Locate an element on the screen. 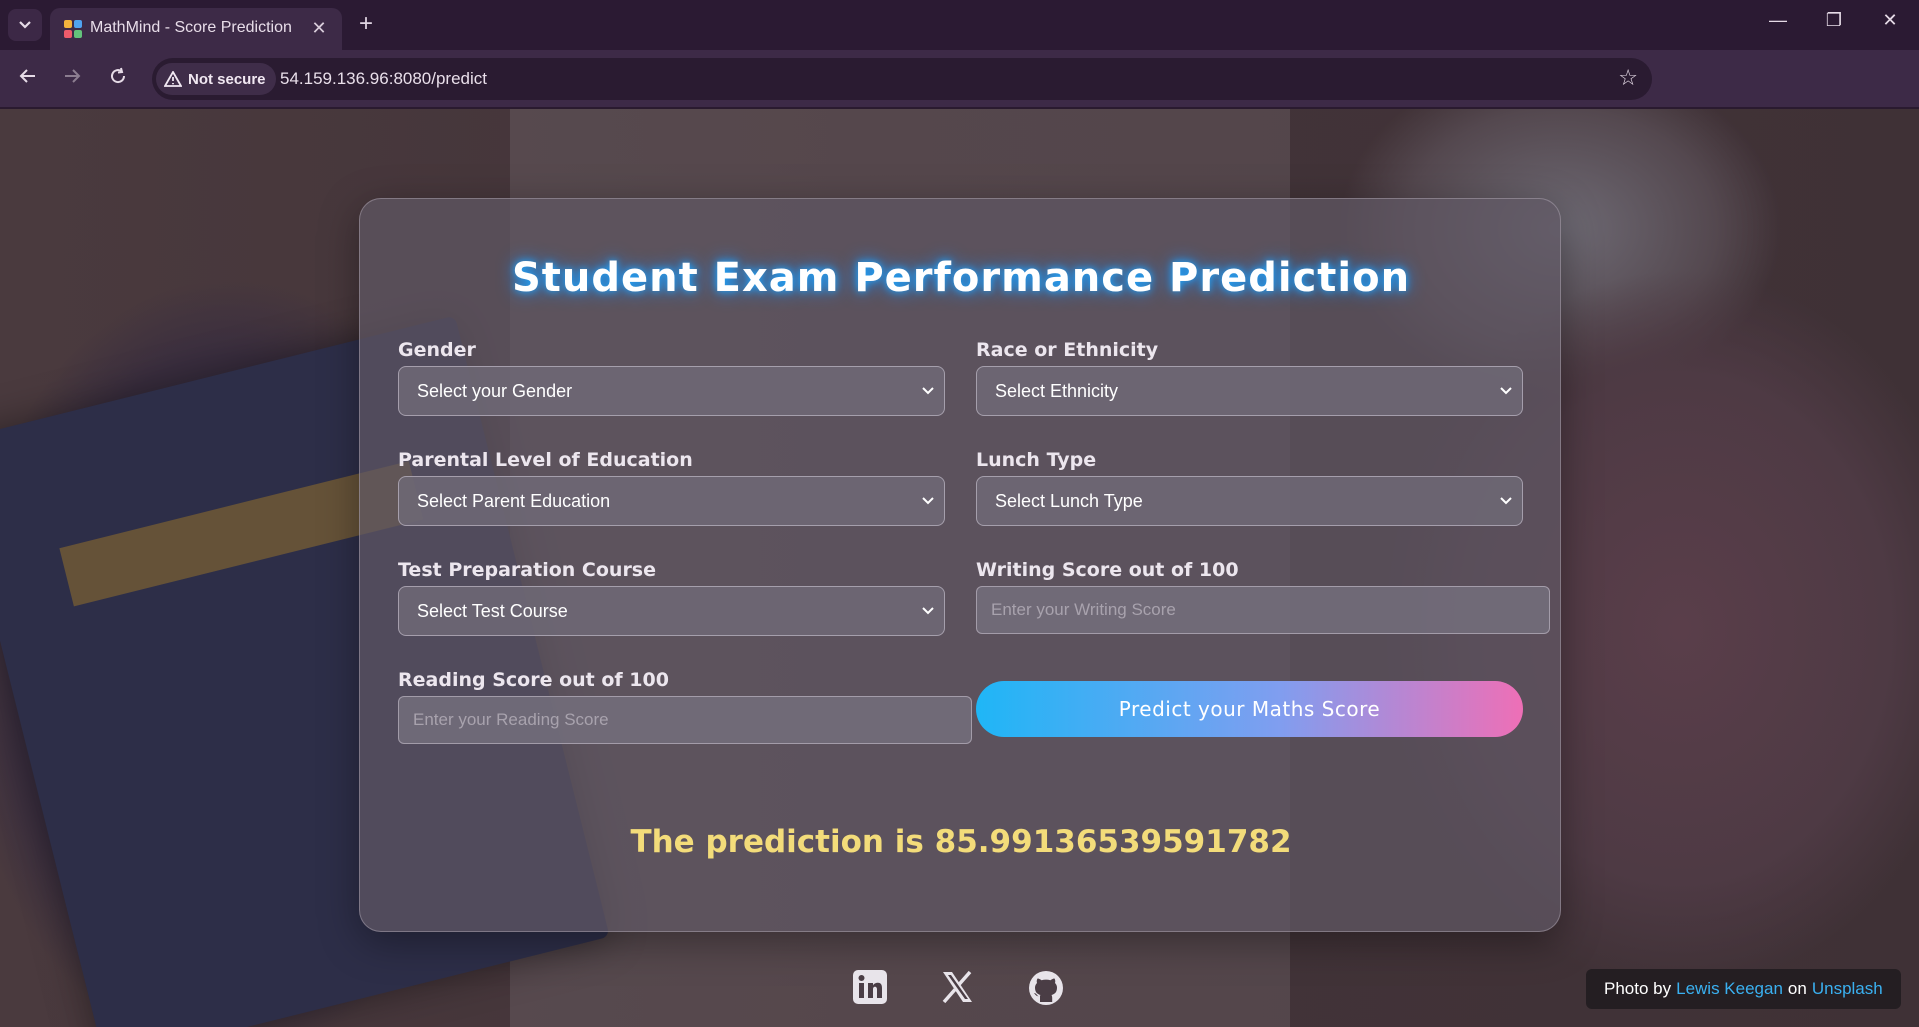  lunch-select-value: Select Lunch Type is located at coordinates (1069, 500).